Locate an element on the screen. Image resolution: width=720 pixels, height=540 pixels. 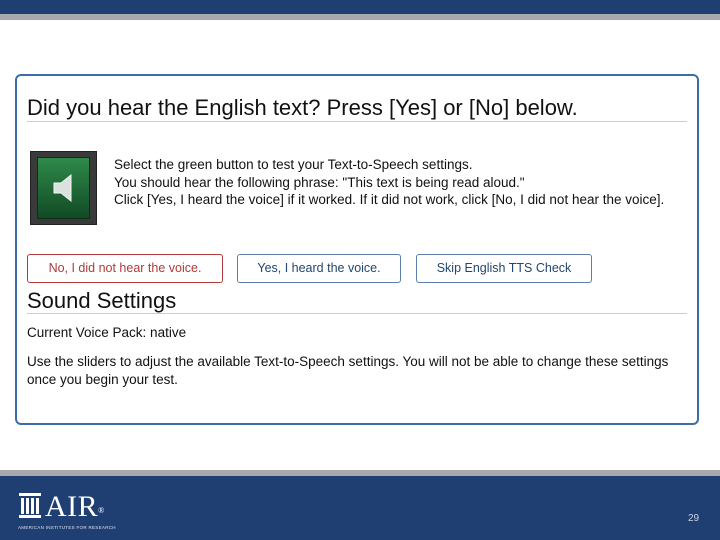
sound-settings-divider is located at coordinates (357, 313).